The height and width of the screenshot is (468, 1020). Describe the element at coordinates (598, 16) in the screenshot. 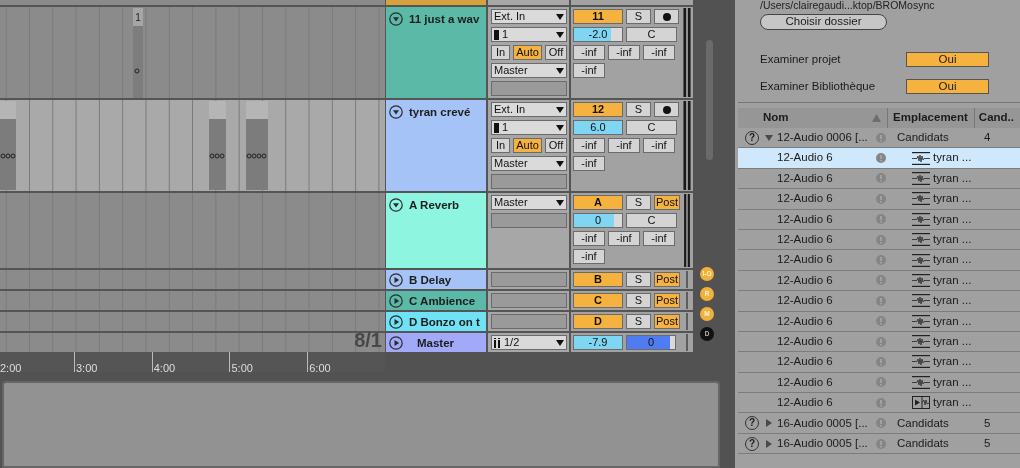

I see `track-activator: 11` at that location.